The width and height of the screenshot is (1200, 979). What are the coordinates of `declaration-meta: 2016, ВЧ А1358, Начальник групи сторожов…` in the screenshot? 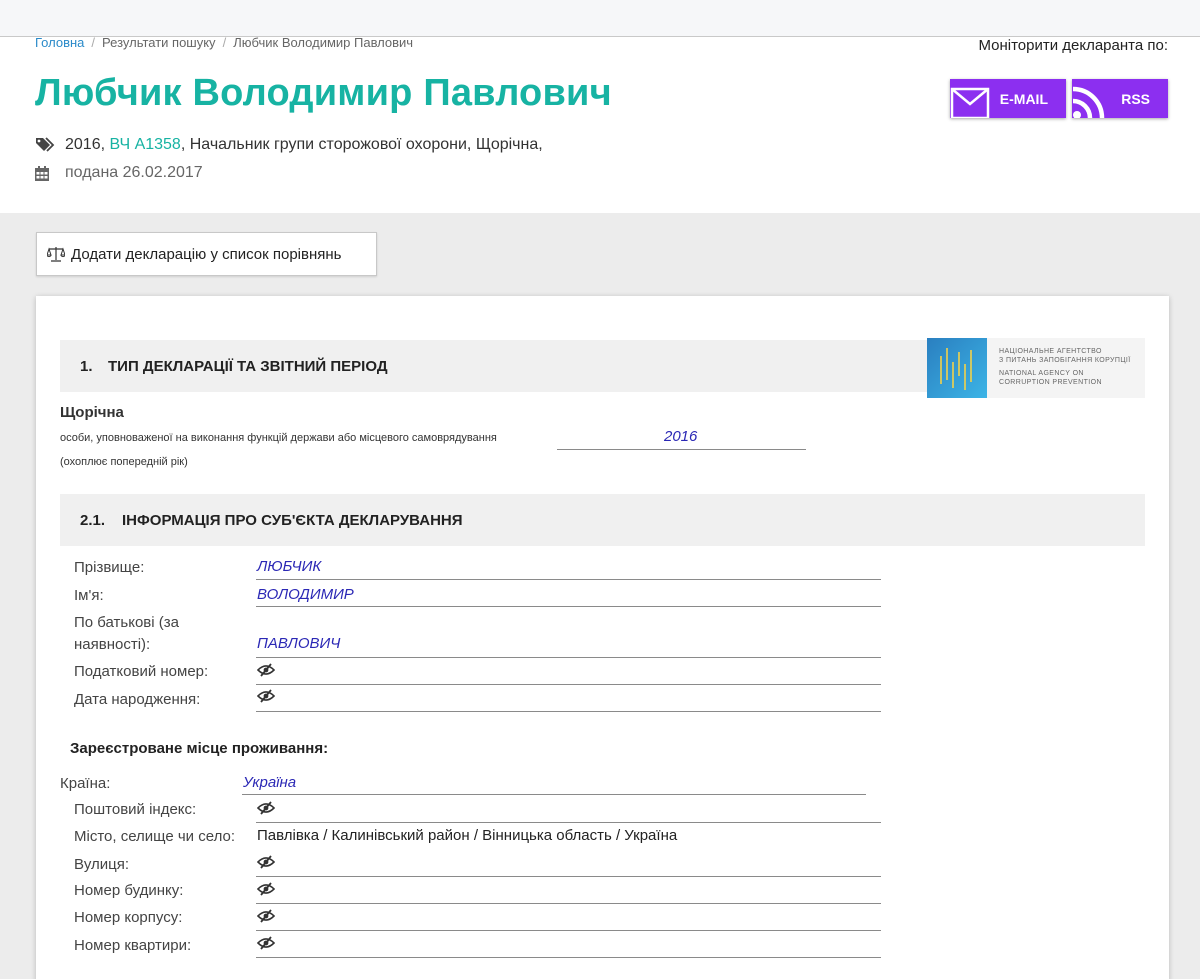 It's located at (289, 145).